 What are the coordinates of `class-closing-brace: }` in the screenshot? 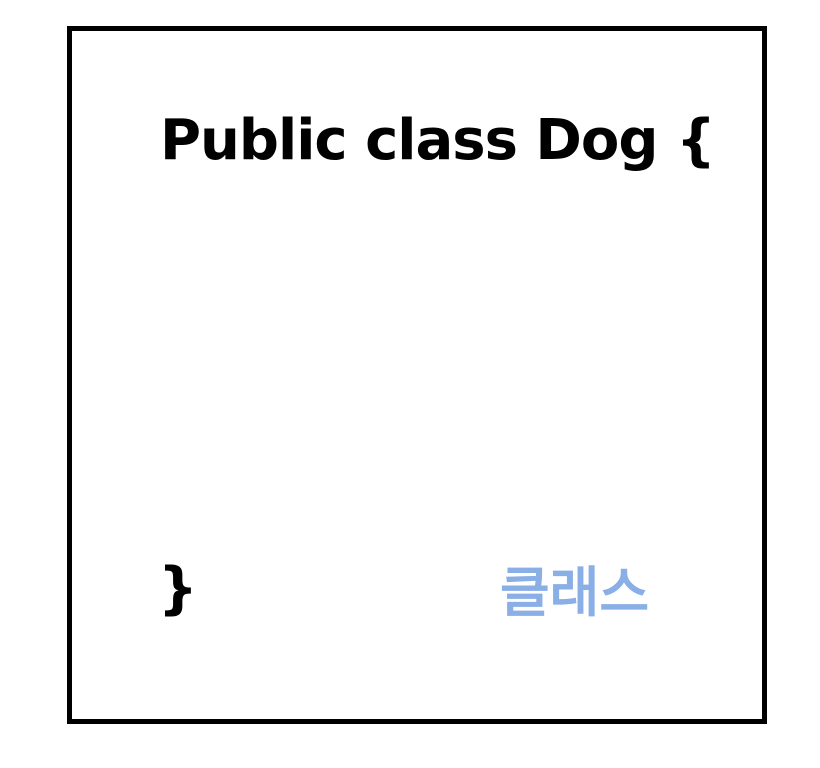 It's located at (178, 588).